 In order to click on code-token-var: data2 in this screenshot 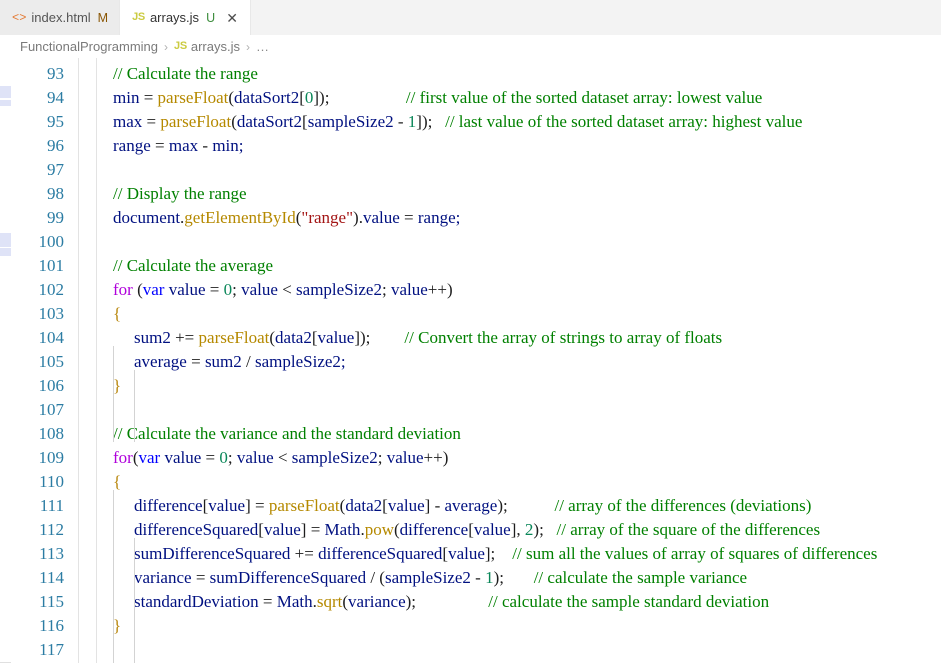, I will do `click(293, 337)`.